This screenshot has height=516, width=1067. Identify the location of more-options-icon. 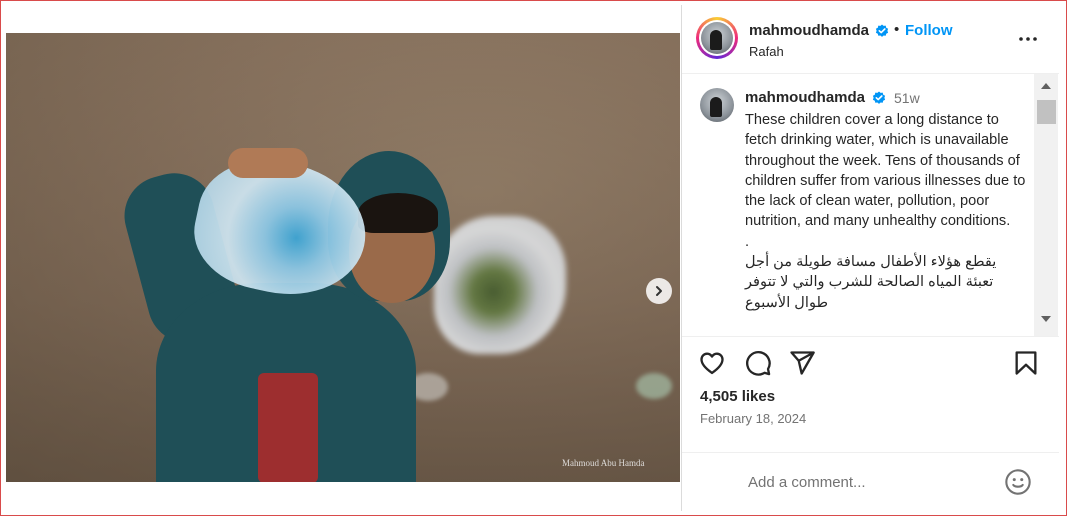
(1028, 39).